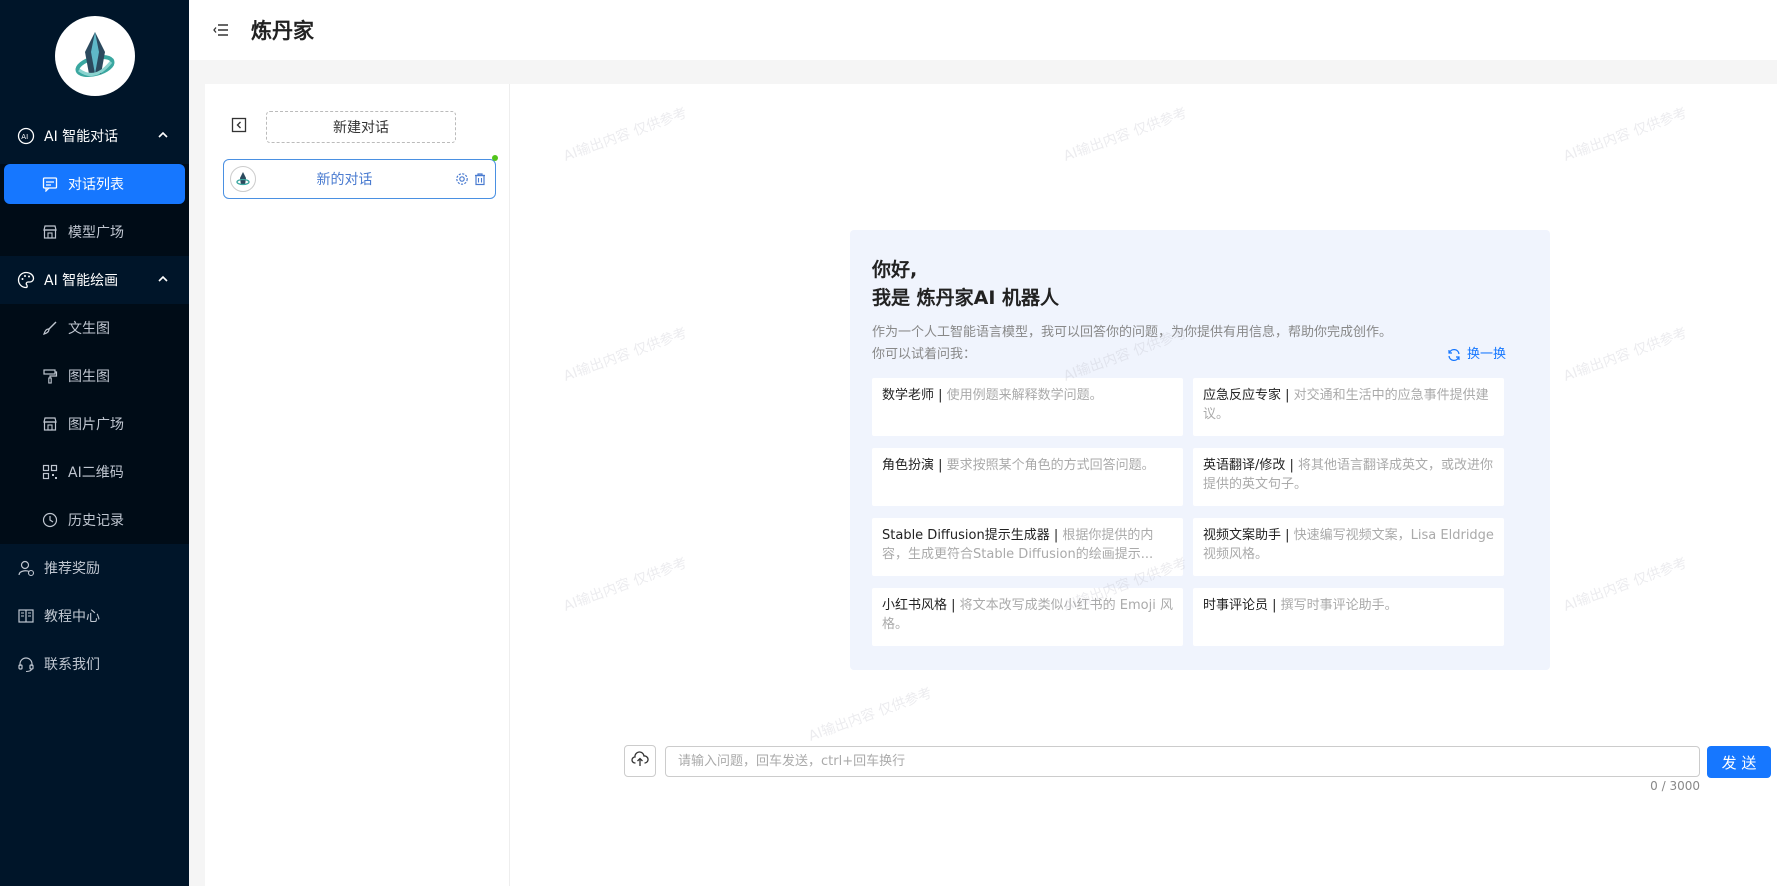 The height and width of the screenshot is (886, 1777). What do you see at coordinates (50, 376) in the screenshot?
I see `roller-icon` at bounding box center [50, 376].